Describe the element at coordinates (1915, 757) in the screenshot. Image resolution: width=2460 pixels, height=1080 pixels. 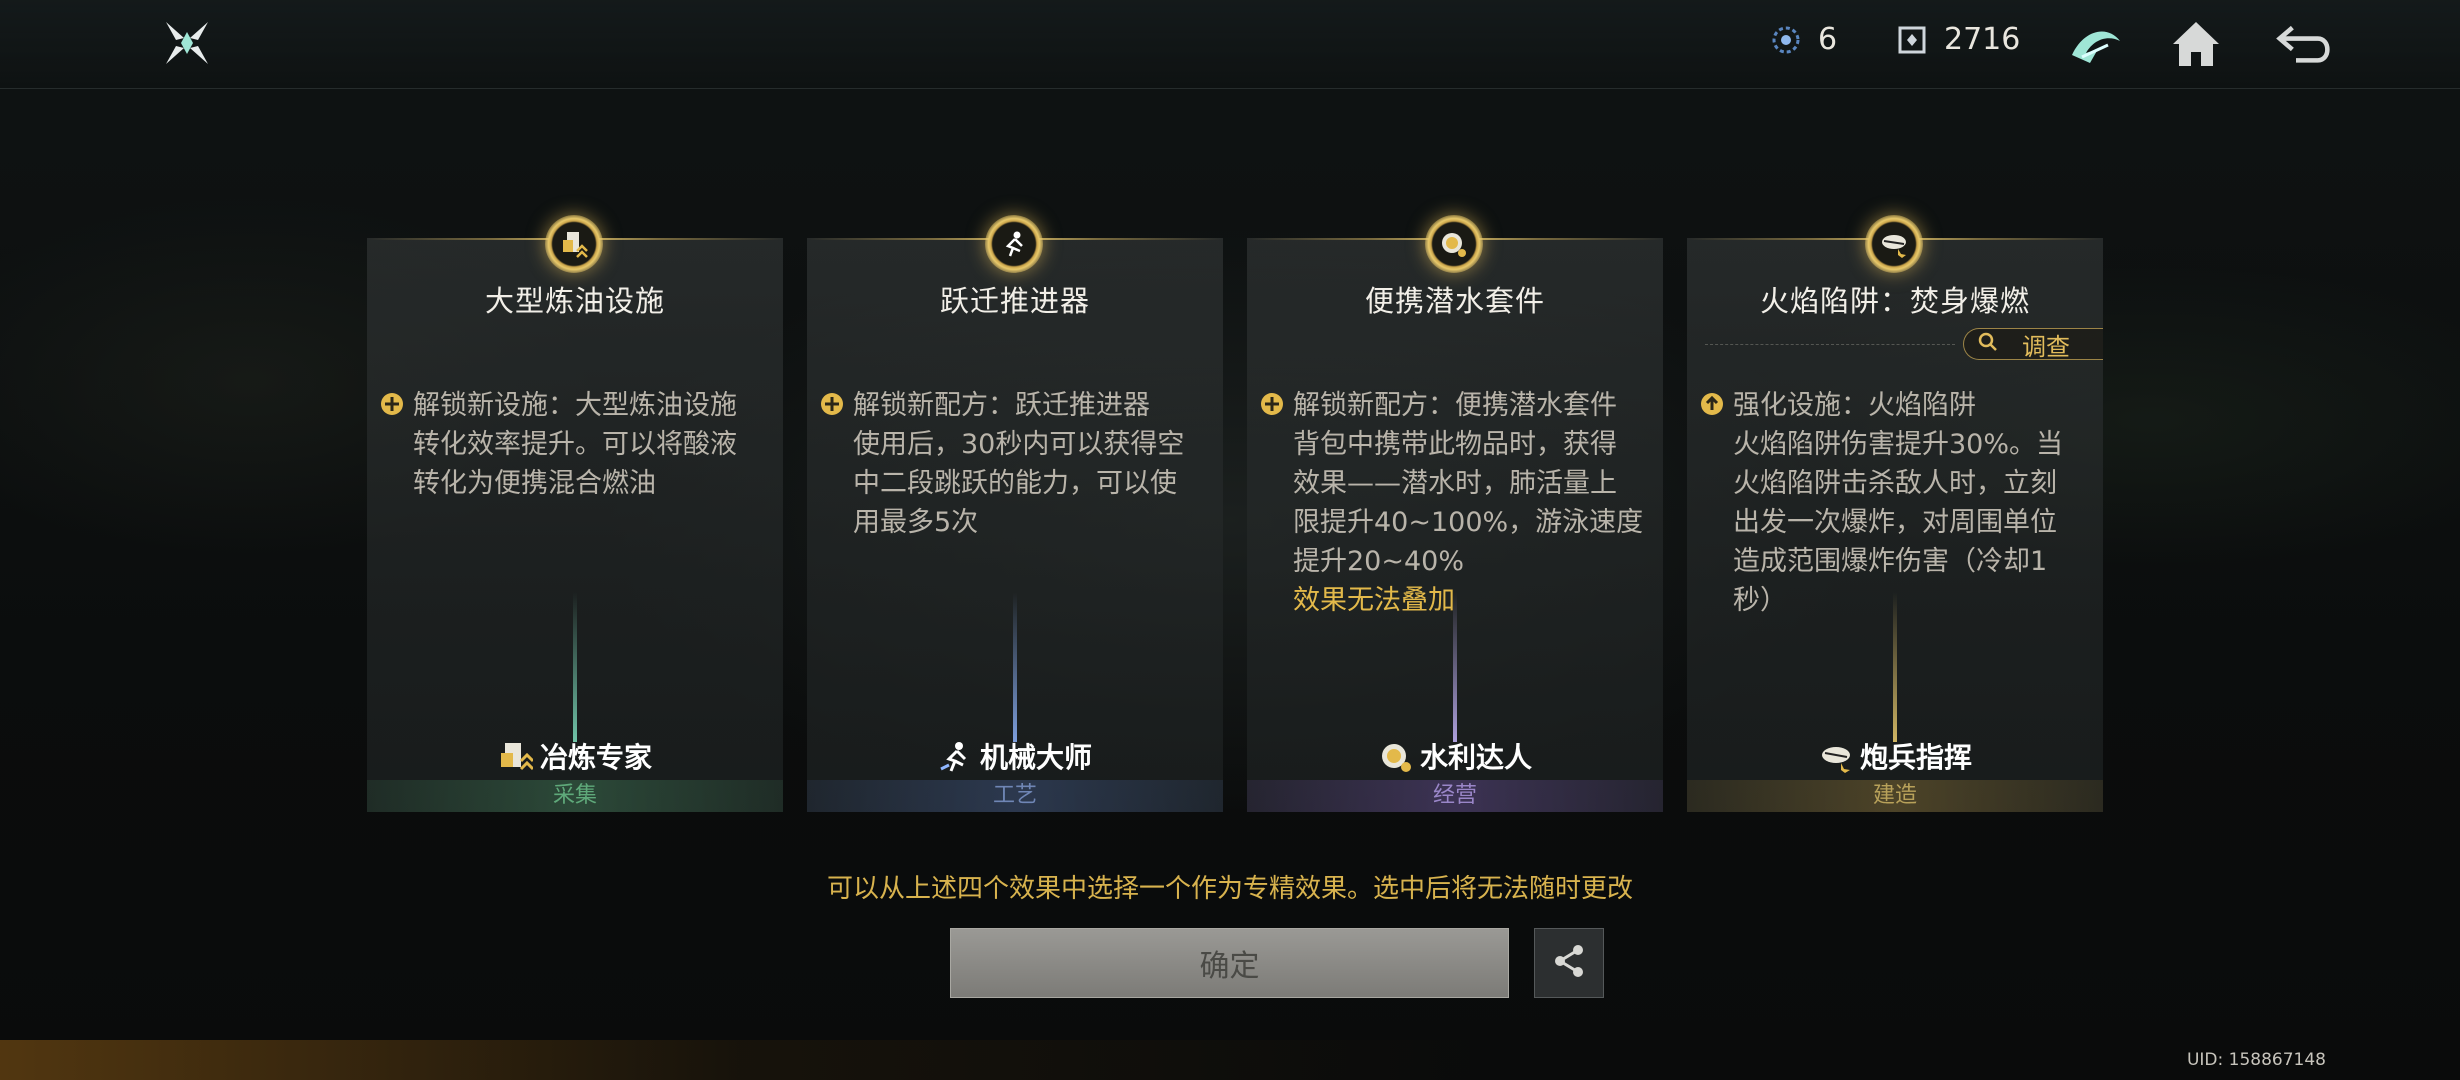
I see `specialty-name: 炮兵指挥` at that location.